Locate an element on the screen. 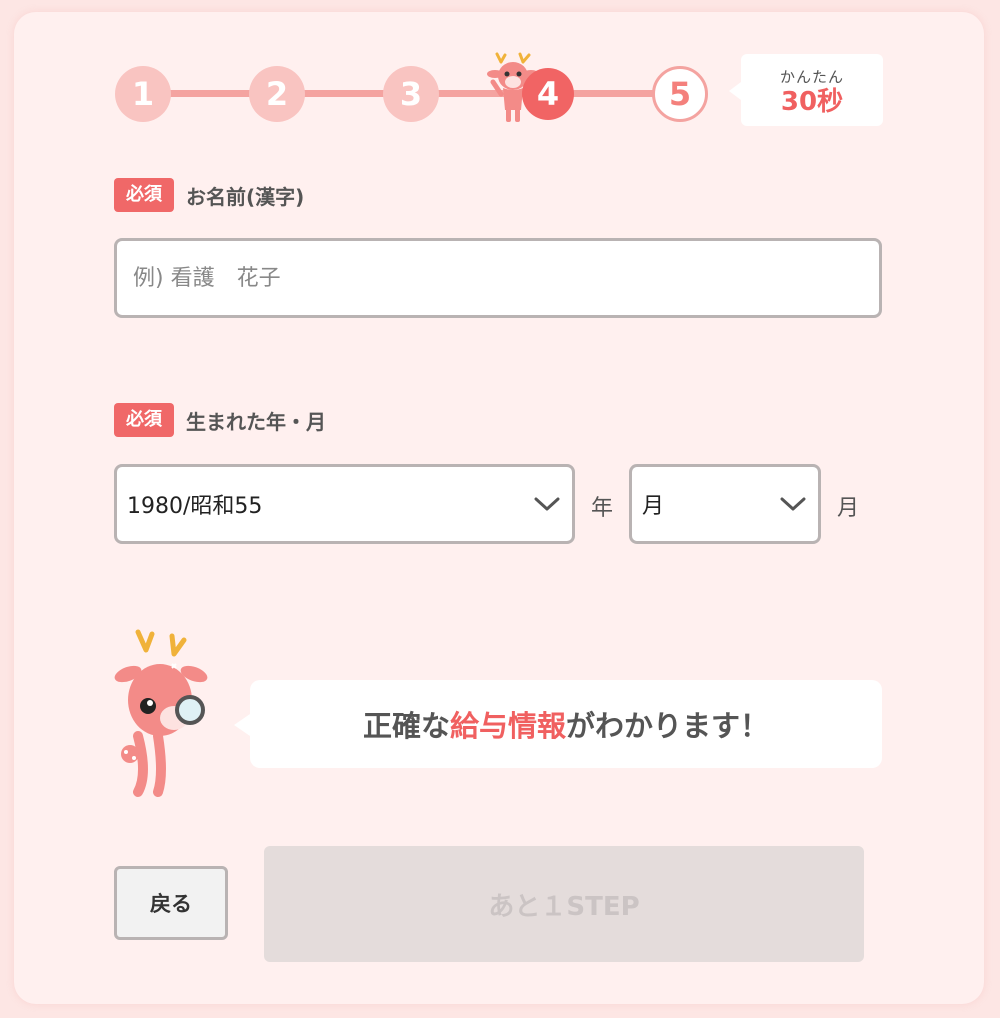 This screenshot has width=1000, height=1018. time-estimate-value: 30秒 is located at coordinates (812, 102).